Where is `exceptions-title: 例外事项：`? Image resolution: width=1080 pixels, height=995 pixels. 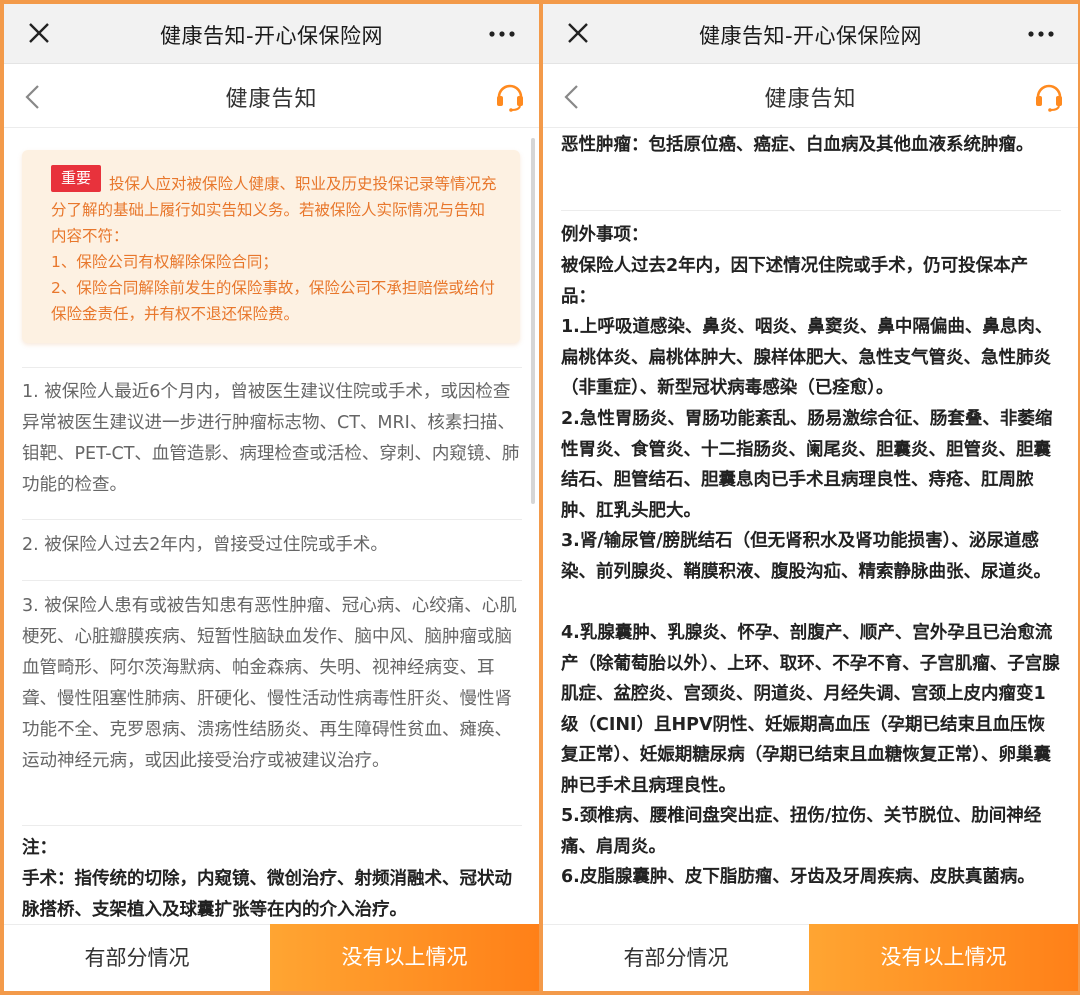
exceptions-title: 例外事项： is located at coordinates (605, 235).